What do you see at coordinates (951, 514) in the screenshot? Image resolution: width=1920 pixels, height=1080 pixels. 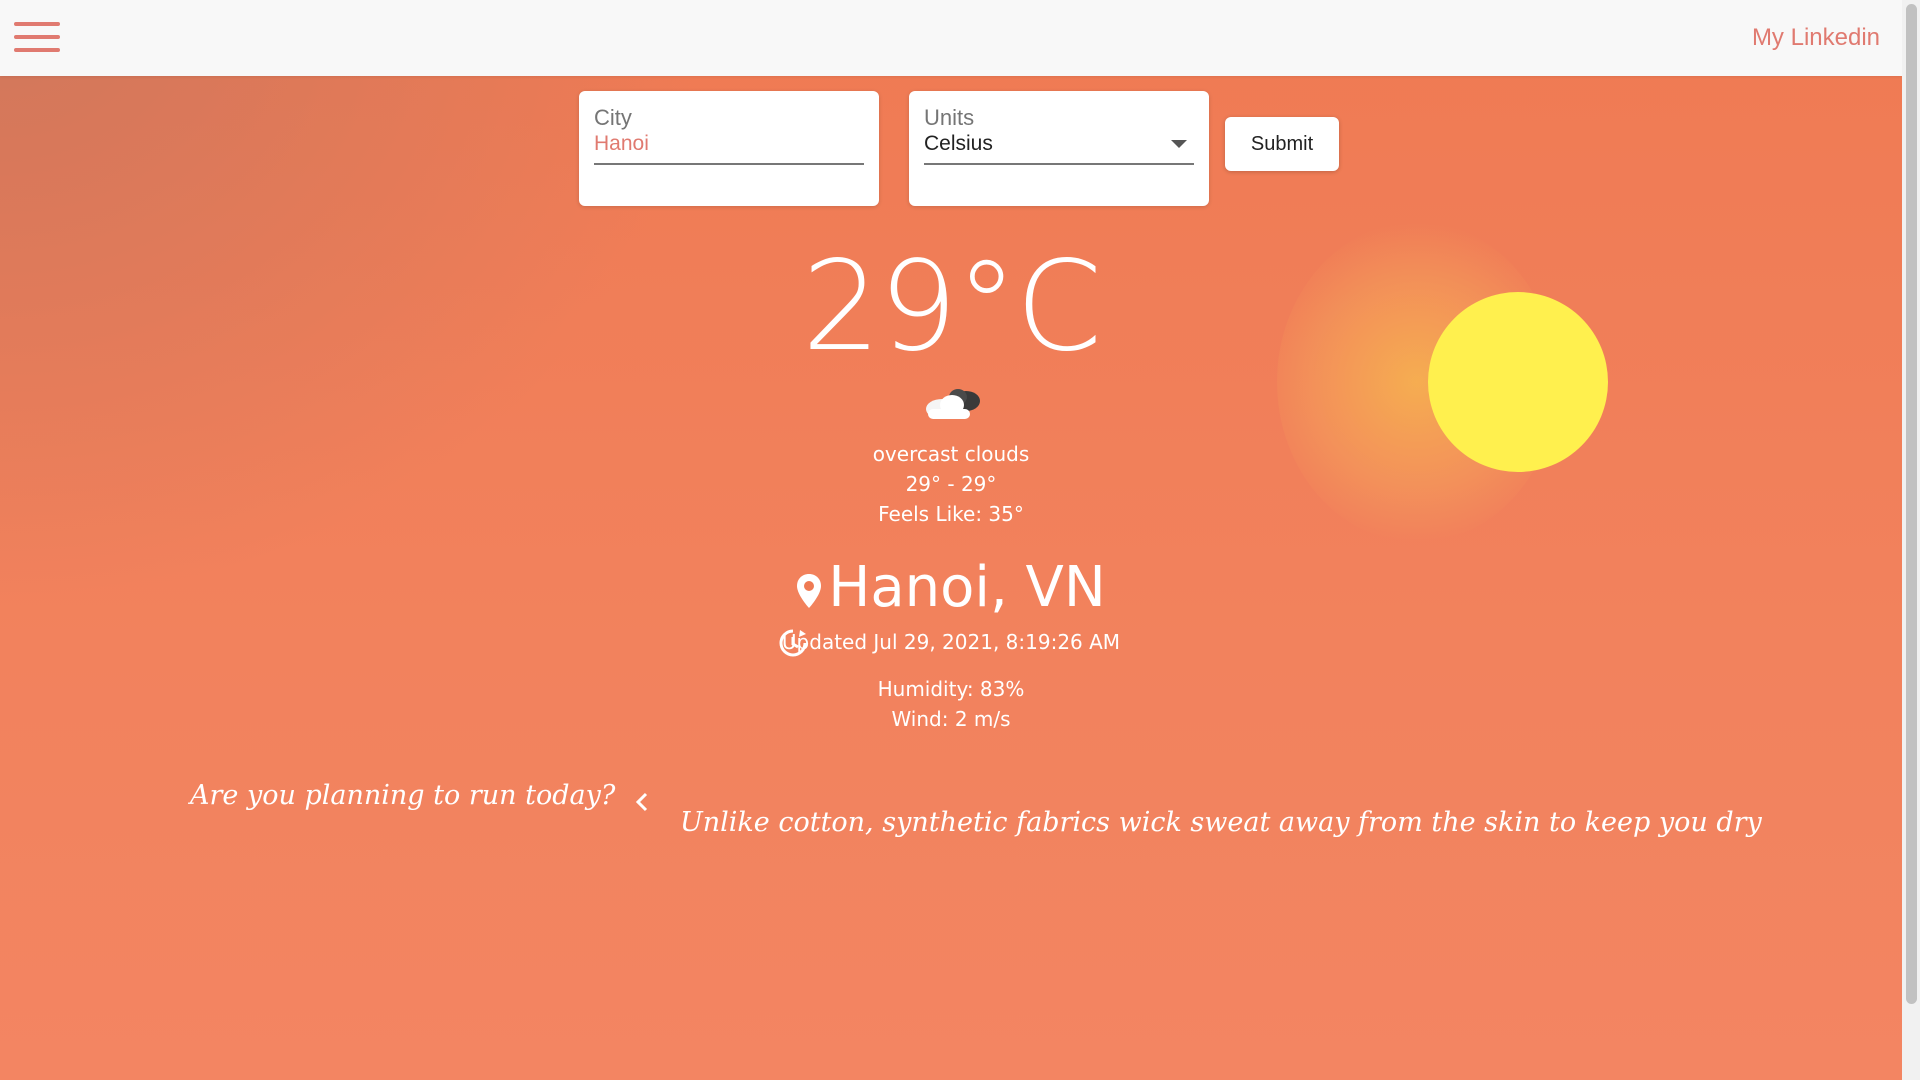 I see `feels-like: Feels Like: 35°` at bounding box center [951, 514].